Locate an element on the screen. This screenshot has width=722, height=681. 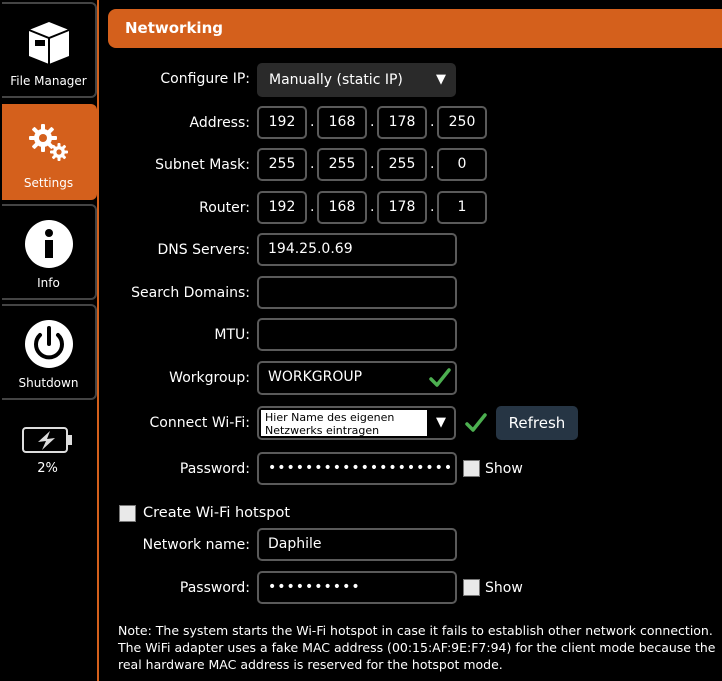
search-domains-label: Search Domains: is located at coordinates (190, 293).